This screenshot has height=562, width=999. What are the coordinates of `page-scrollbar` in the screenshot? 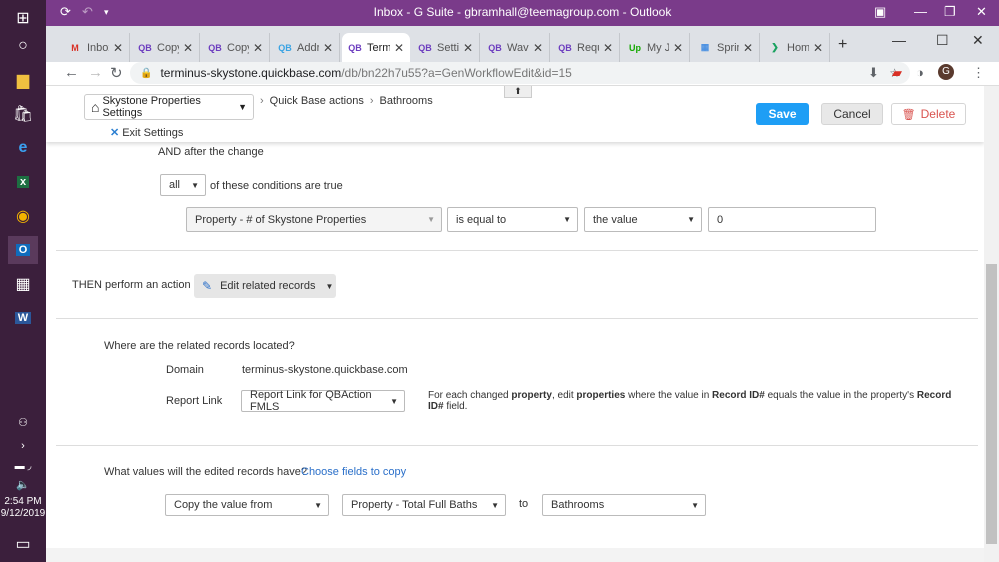 It's located at (991, 324).